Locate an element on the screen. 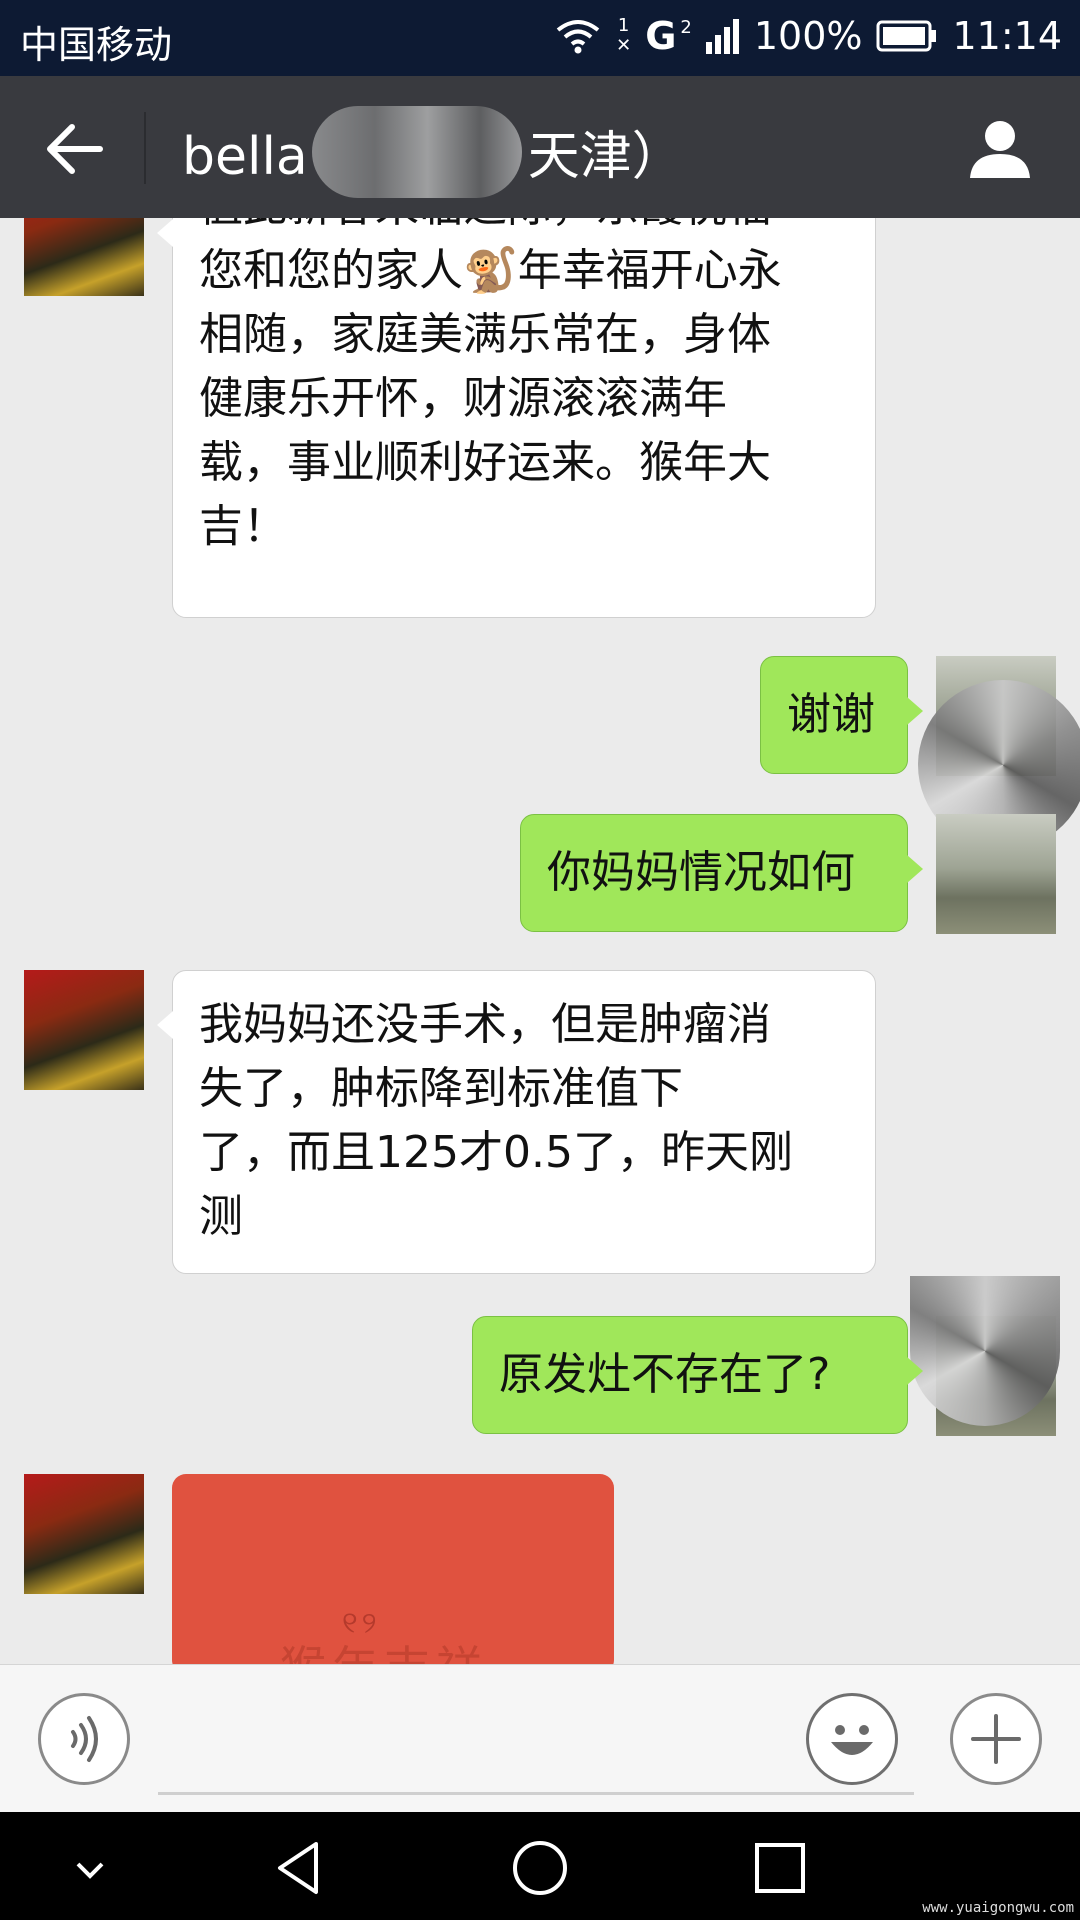  emoji-button is located at coordinates (852, 1739).